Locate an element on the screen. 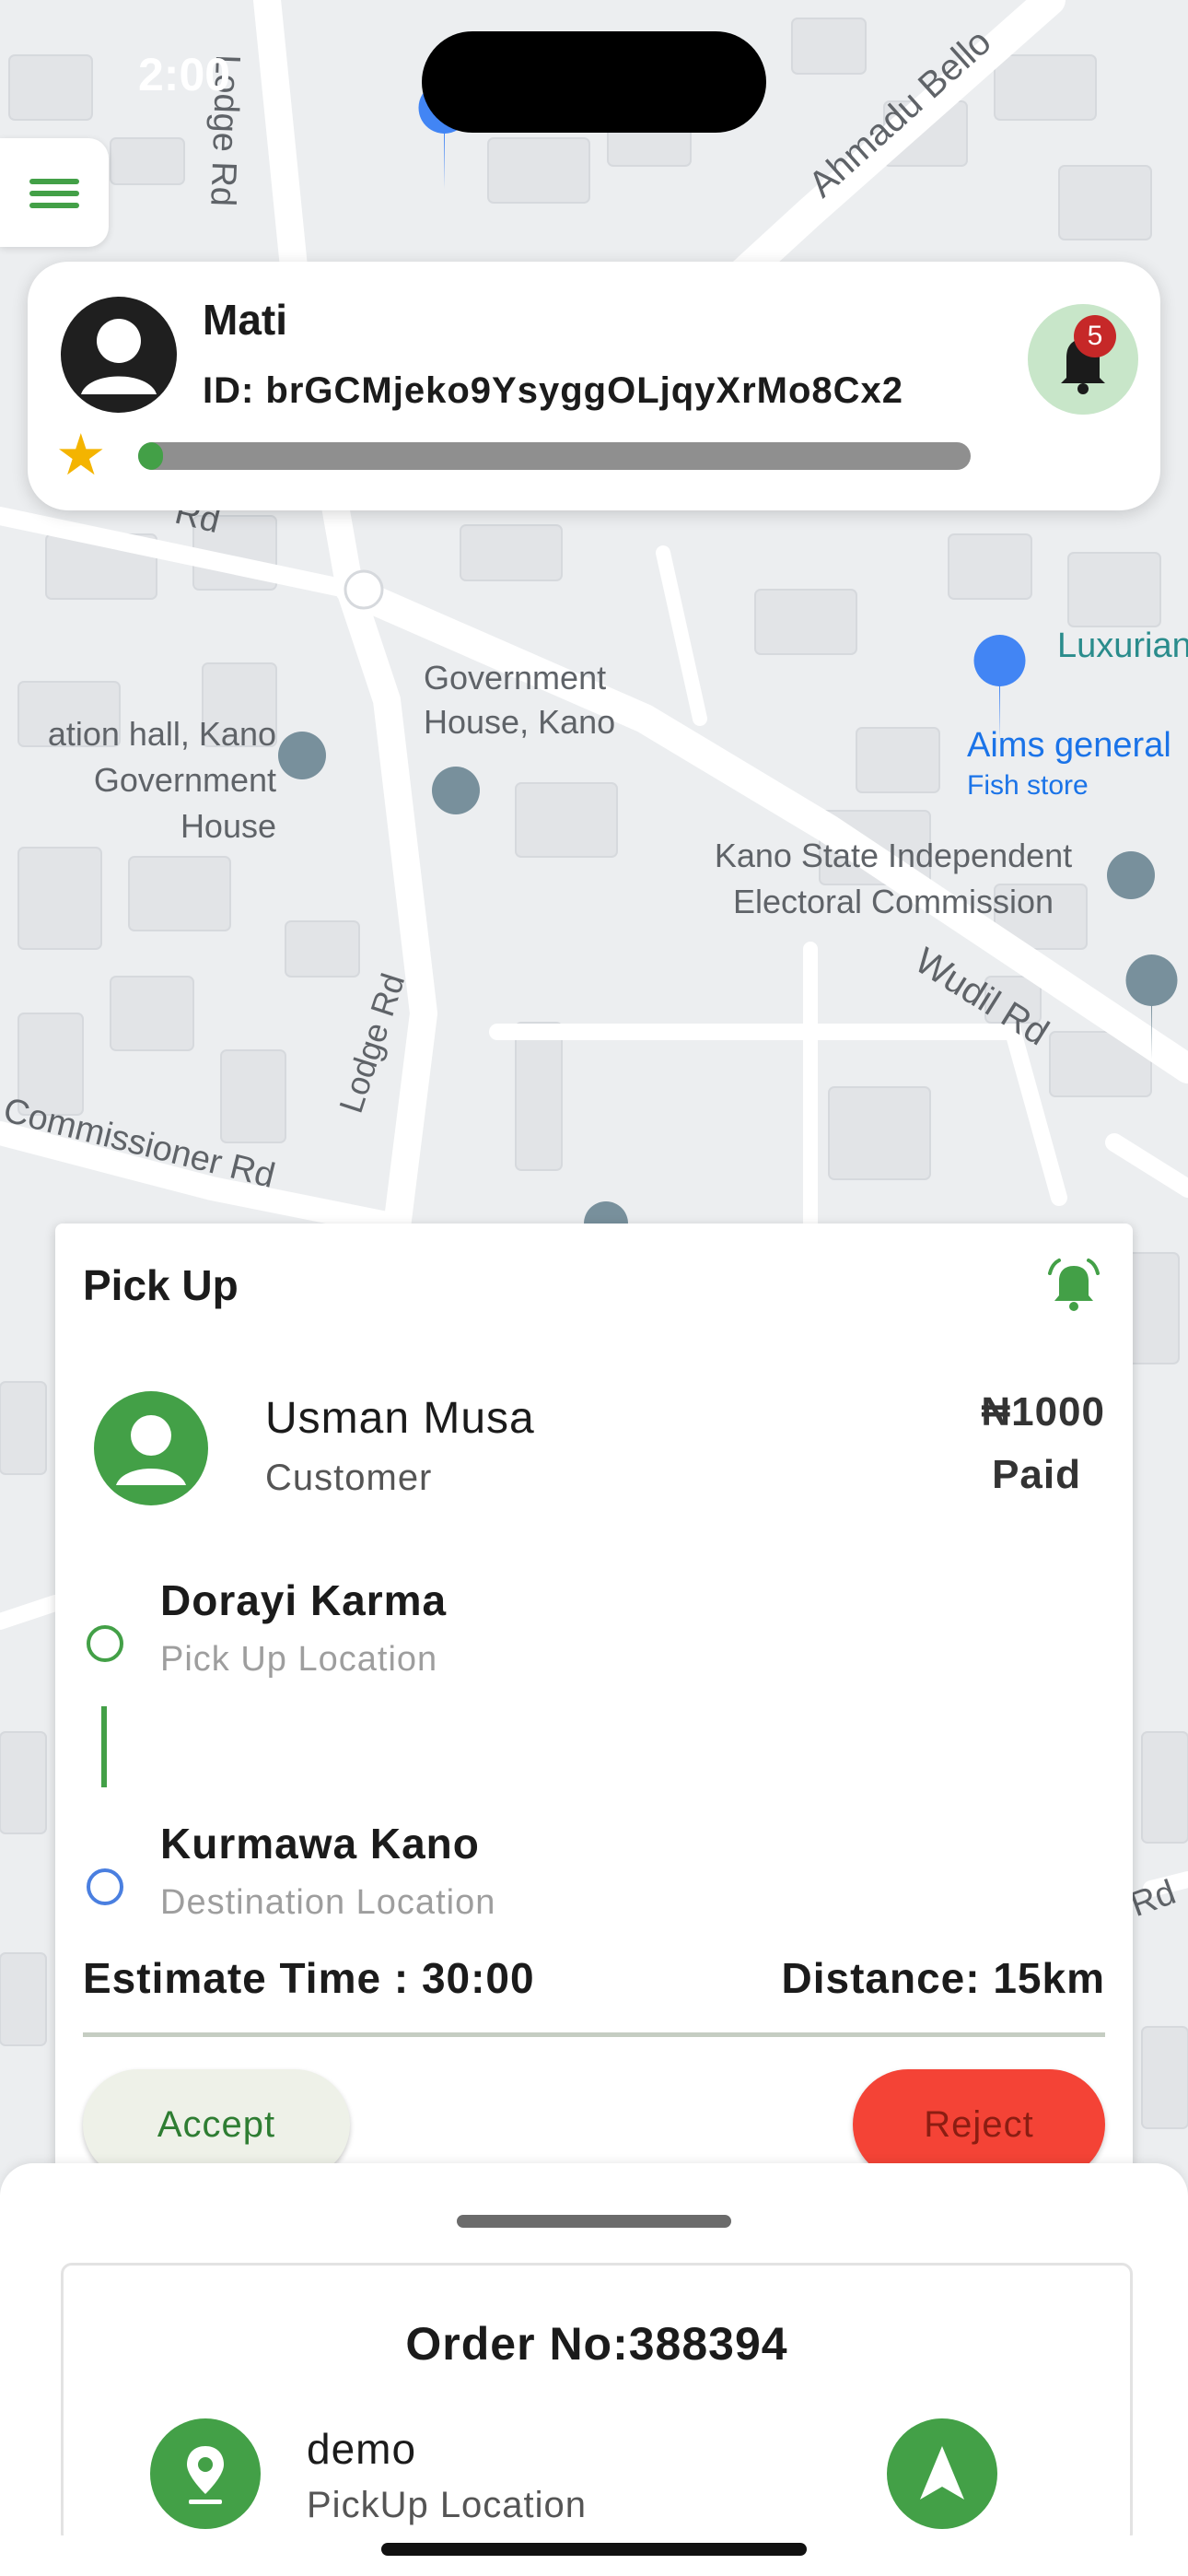 This screenshot has height=2576, width=1188. bottom-safe-area is located at coordinates (594, 2555).